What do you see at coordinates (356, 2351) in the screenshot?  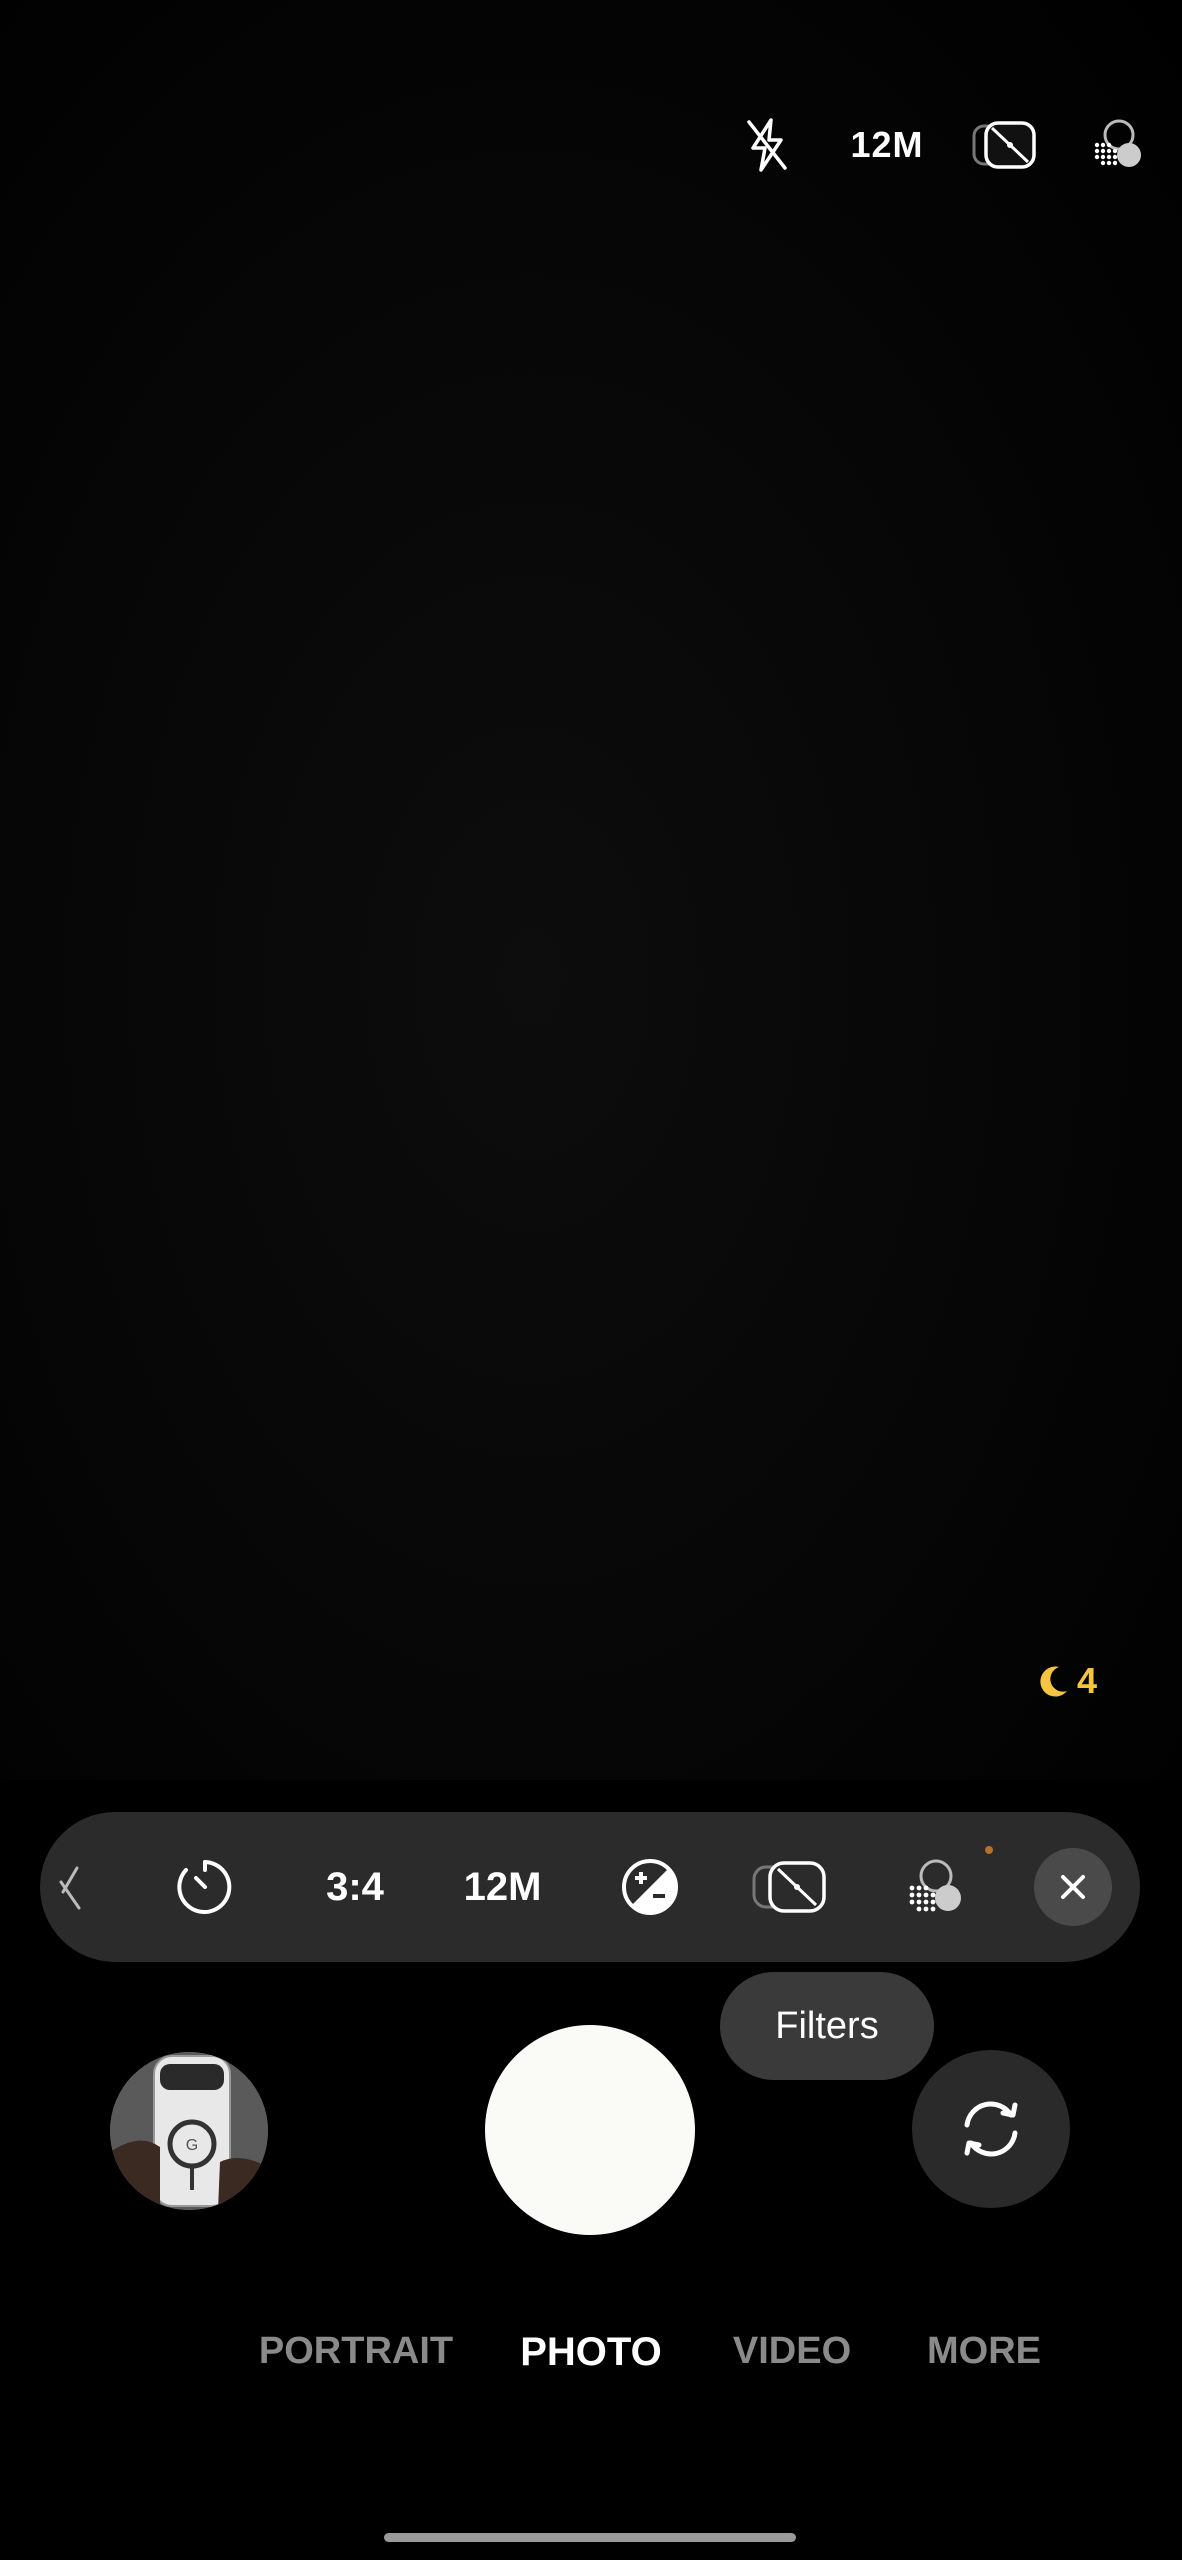 I see `mode-portrait: PORTRAIT` at bounding box center [356, 2351].